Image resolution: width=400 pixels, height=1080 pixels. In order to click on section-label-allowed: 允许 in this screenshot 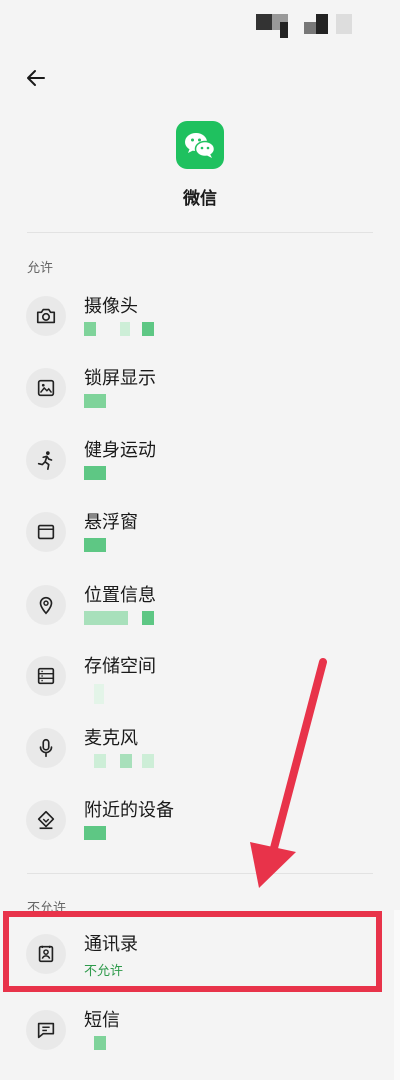, I will do `click(40, 268)`.